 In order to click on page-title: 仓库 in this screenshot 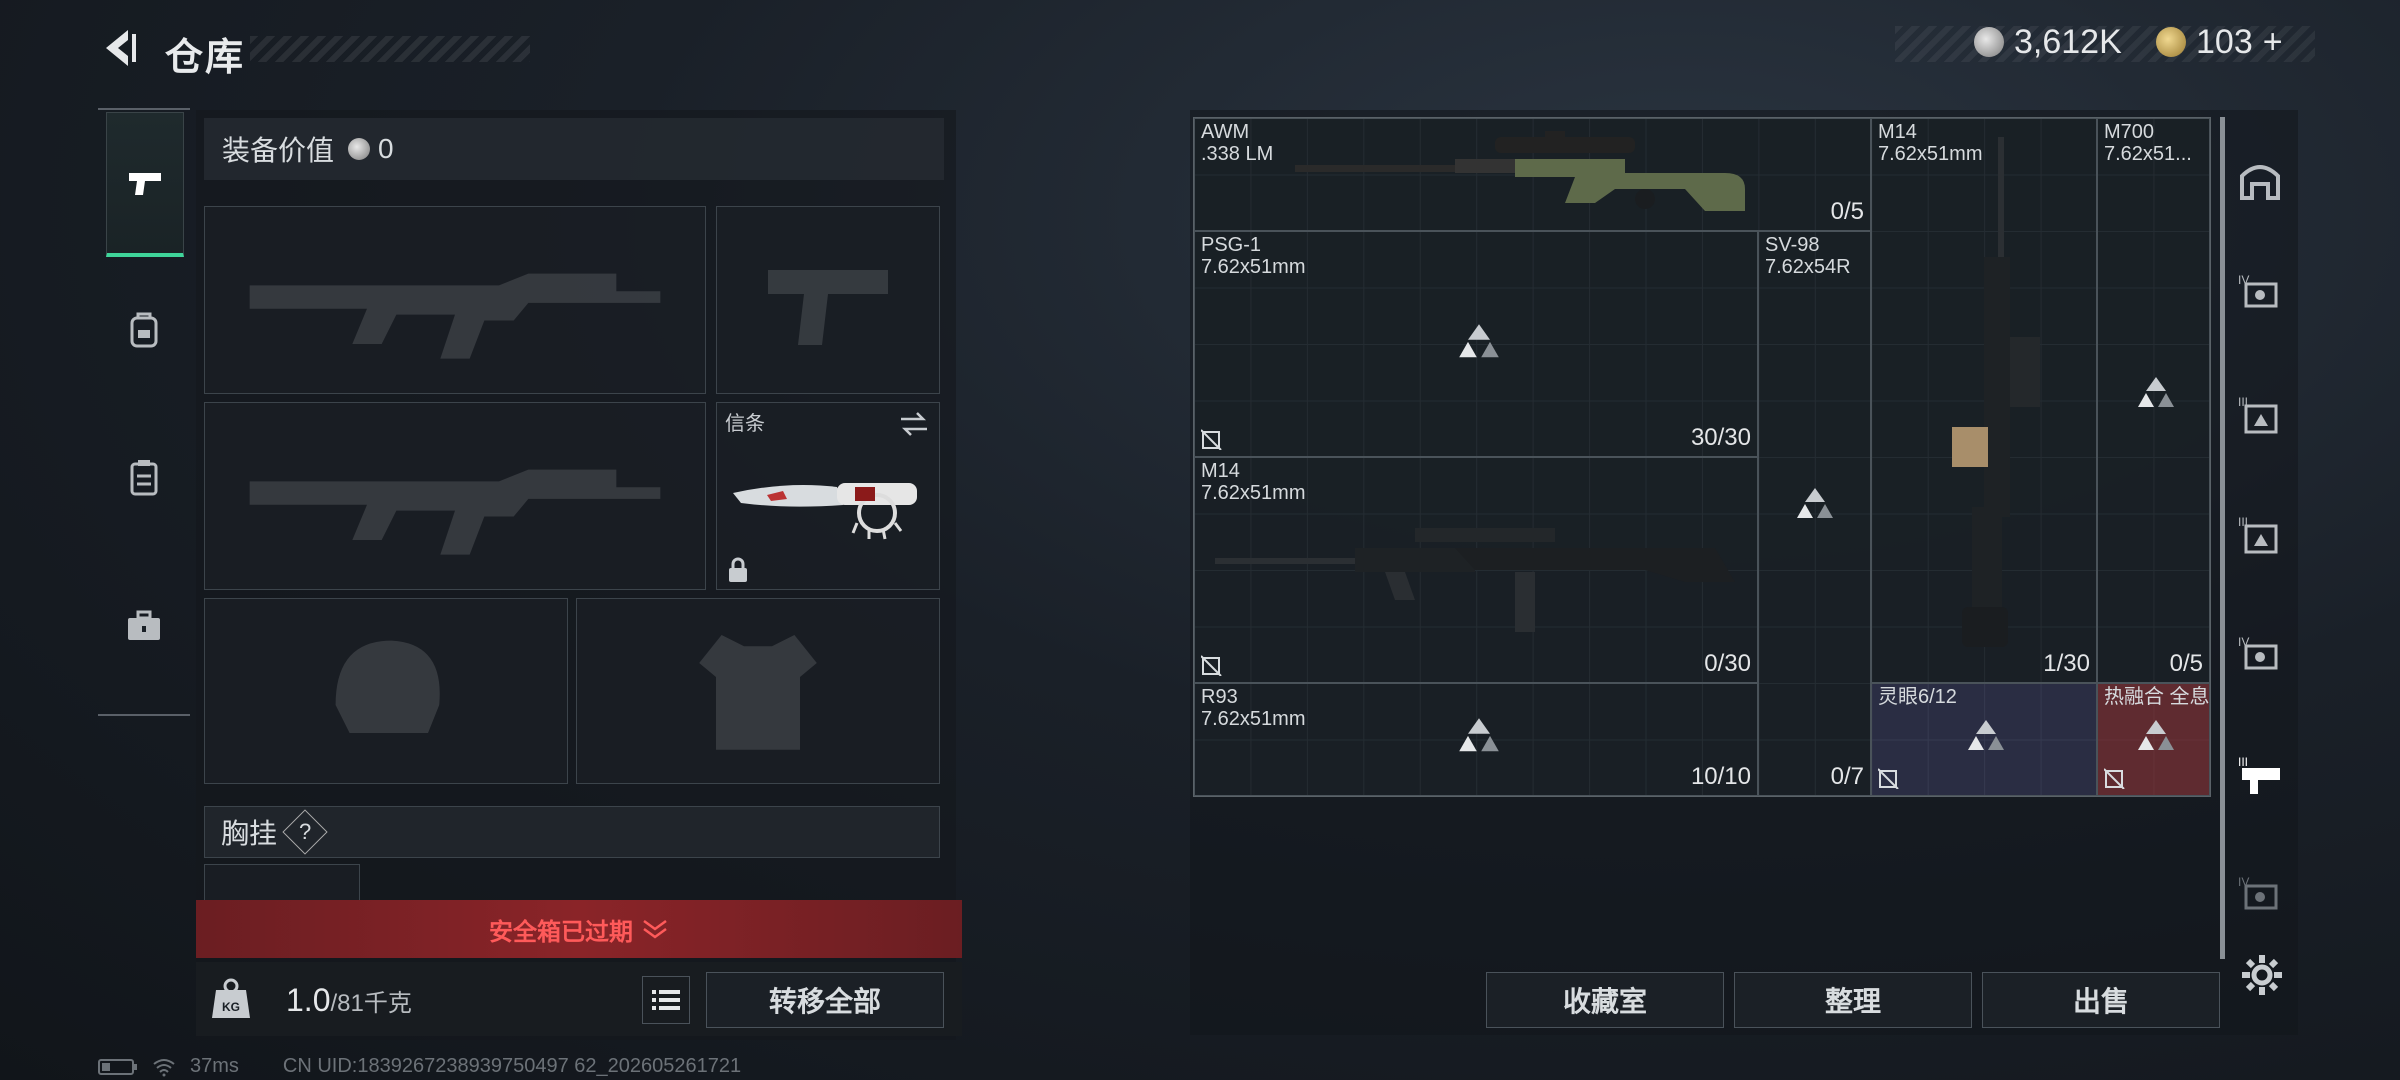, I will do `click(205, 58)`.